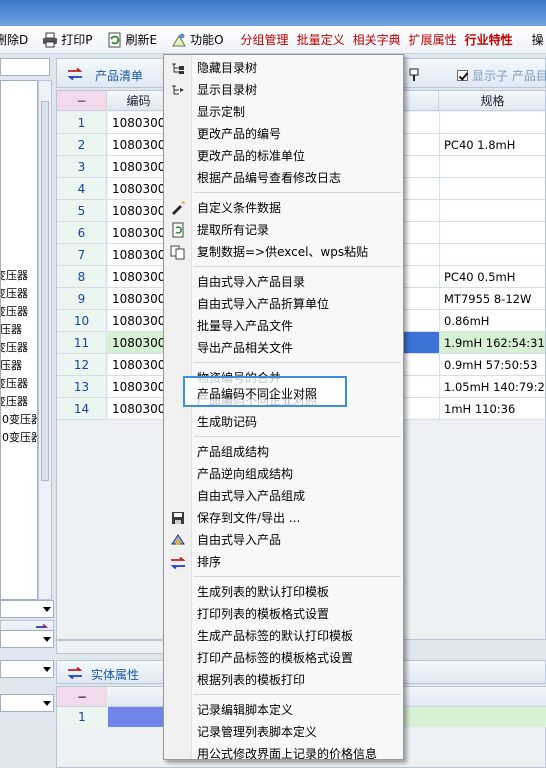  I want to click on menu-item: 自由式导入产品目录, so click(283, 282).